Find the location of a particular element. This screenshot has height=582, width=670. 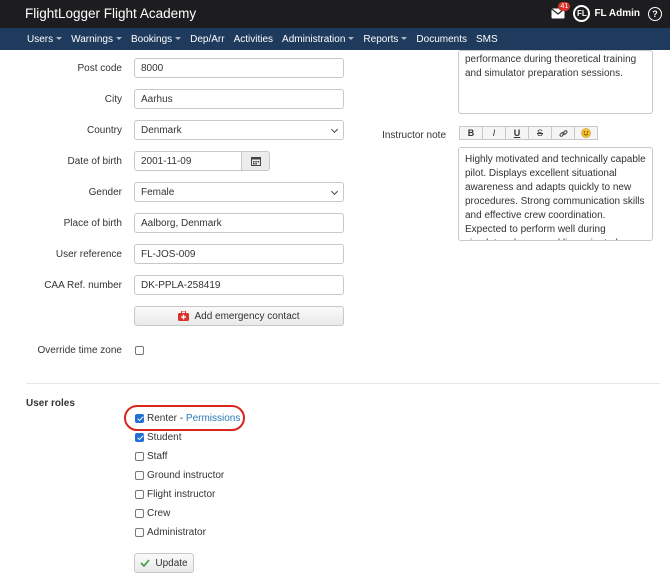

nav-bookings: Bookings is located at coordinates (156, 39).